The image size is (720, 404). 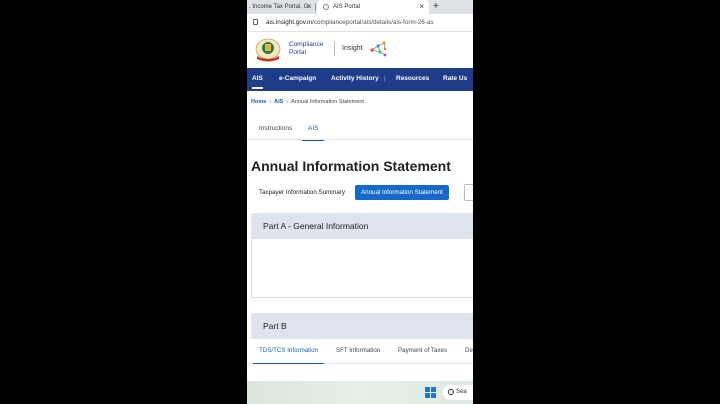 I want to click on compliance-portal-title: Compliance Portal, so click(x=306, y=49).